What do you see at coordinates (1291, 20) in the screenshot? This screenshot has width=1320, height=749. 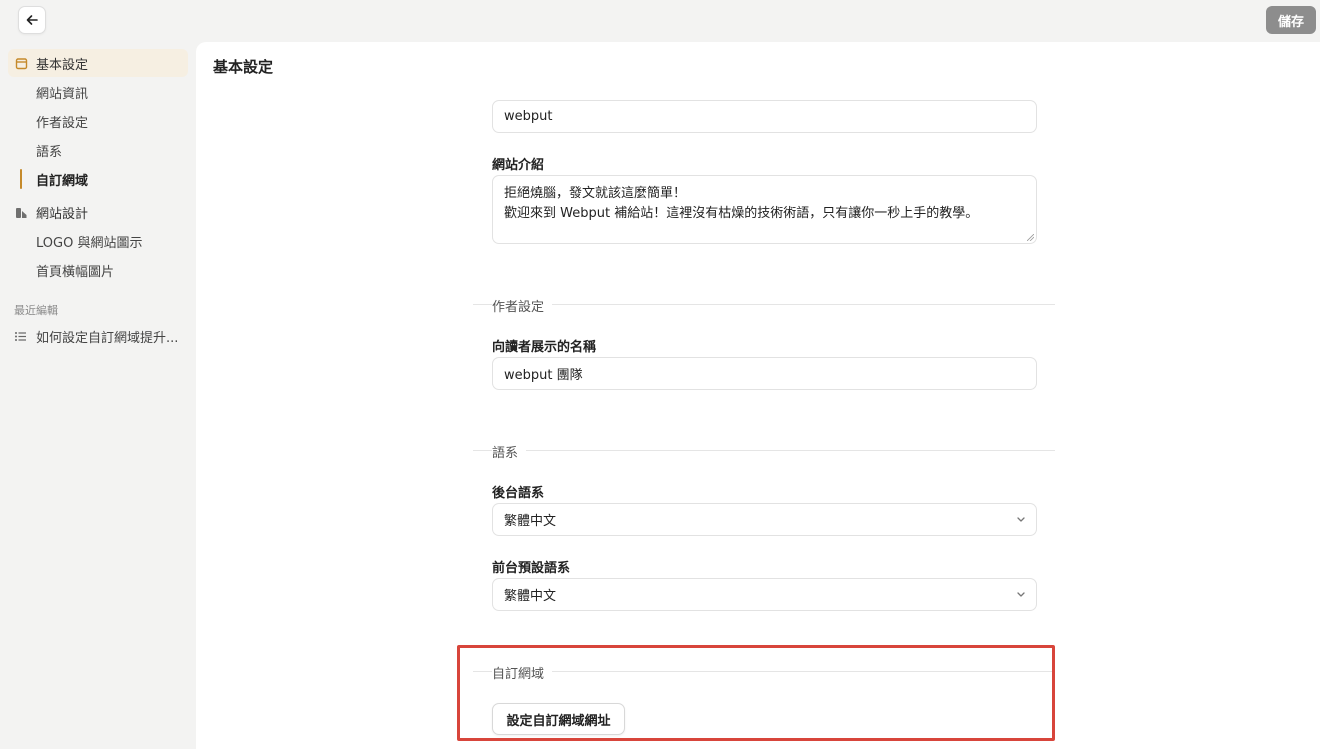 I see `save-button: 儲存` at bounding box center [1291, 20].